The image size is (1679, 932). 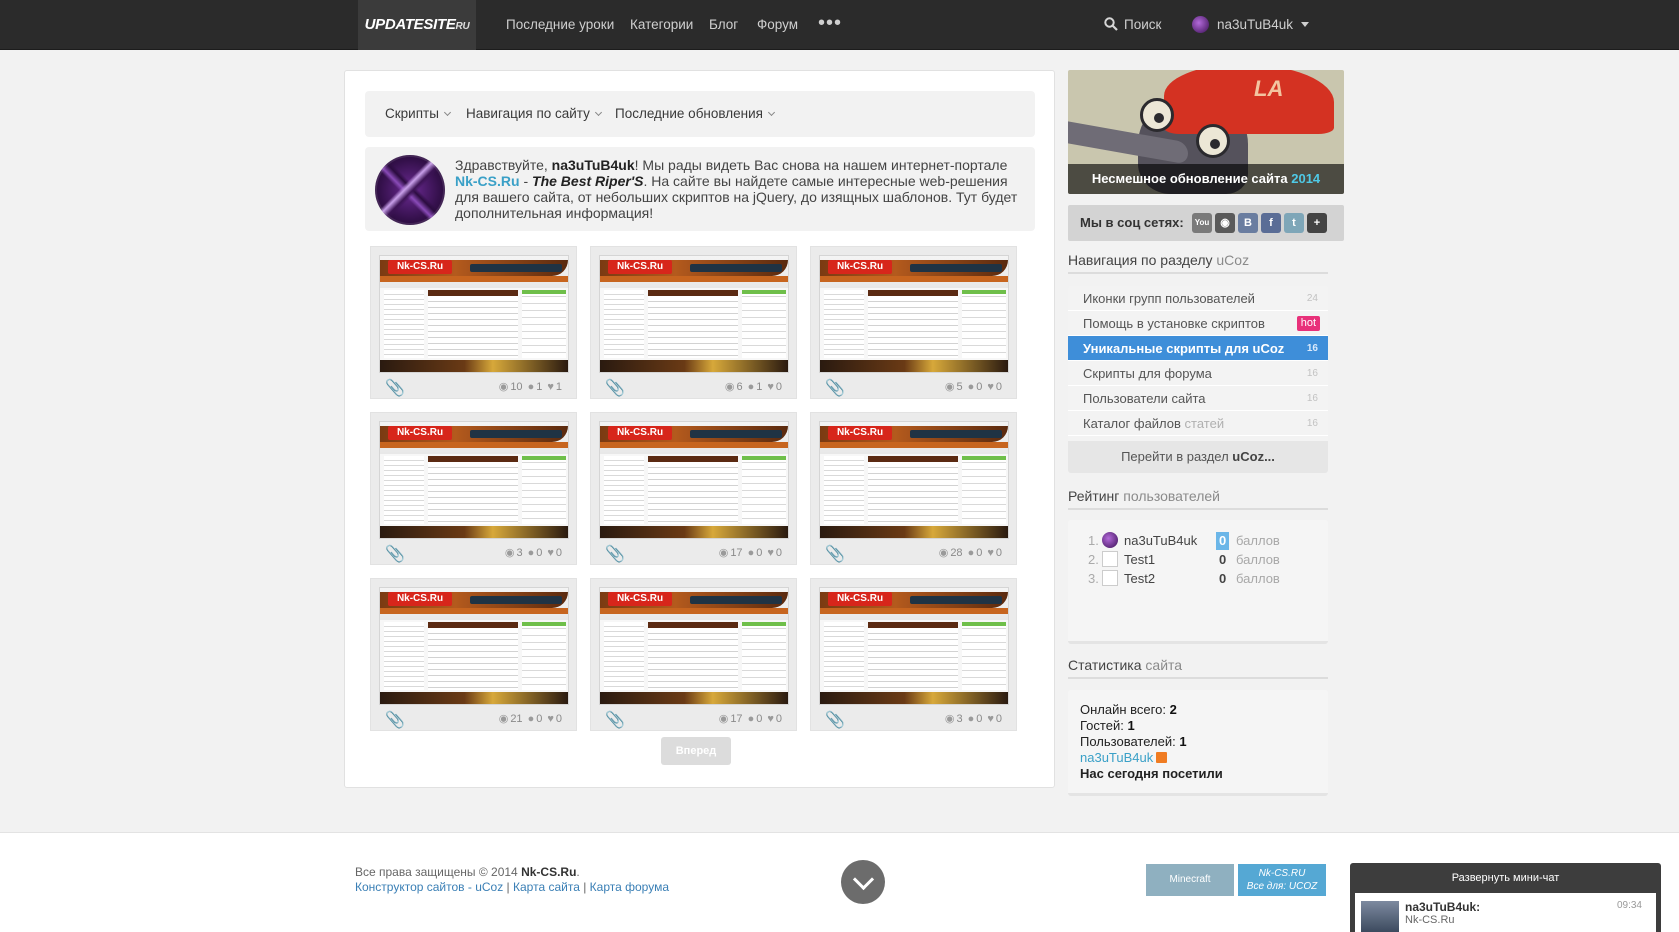 What do you see at coordinates (971, 719) in the screenshot?
I see `comment-icon: ●` at bounding box center [971, 719].